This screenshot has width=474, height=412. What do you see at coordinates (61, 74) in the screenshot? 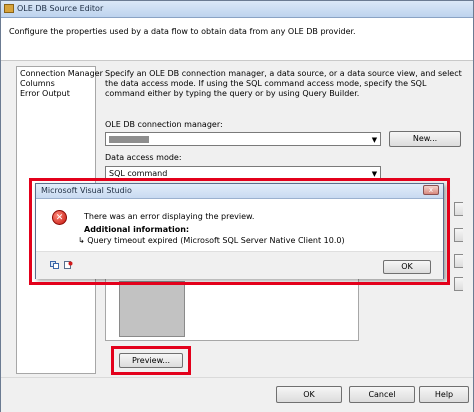
I see `nav-item-connection-manager: Connection Manager` at bounding box center [61, 74].